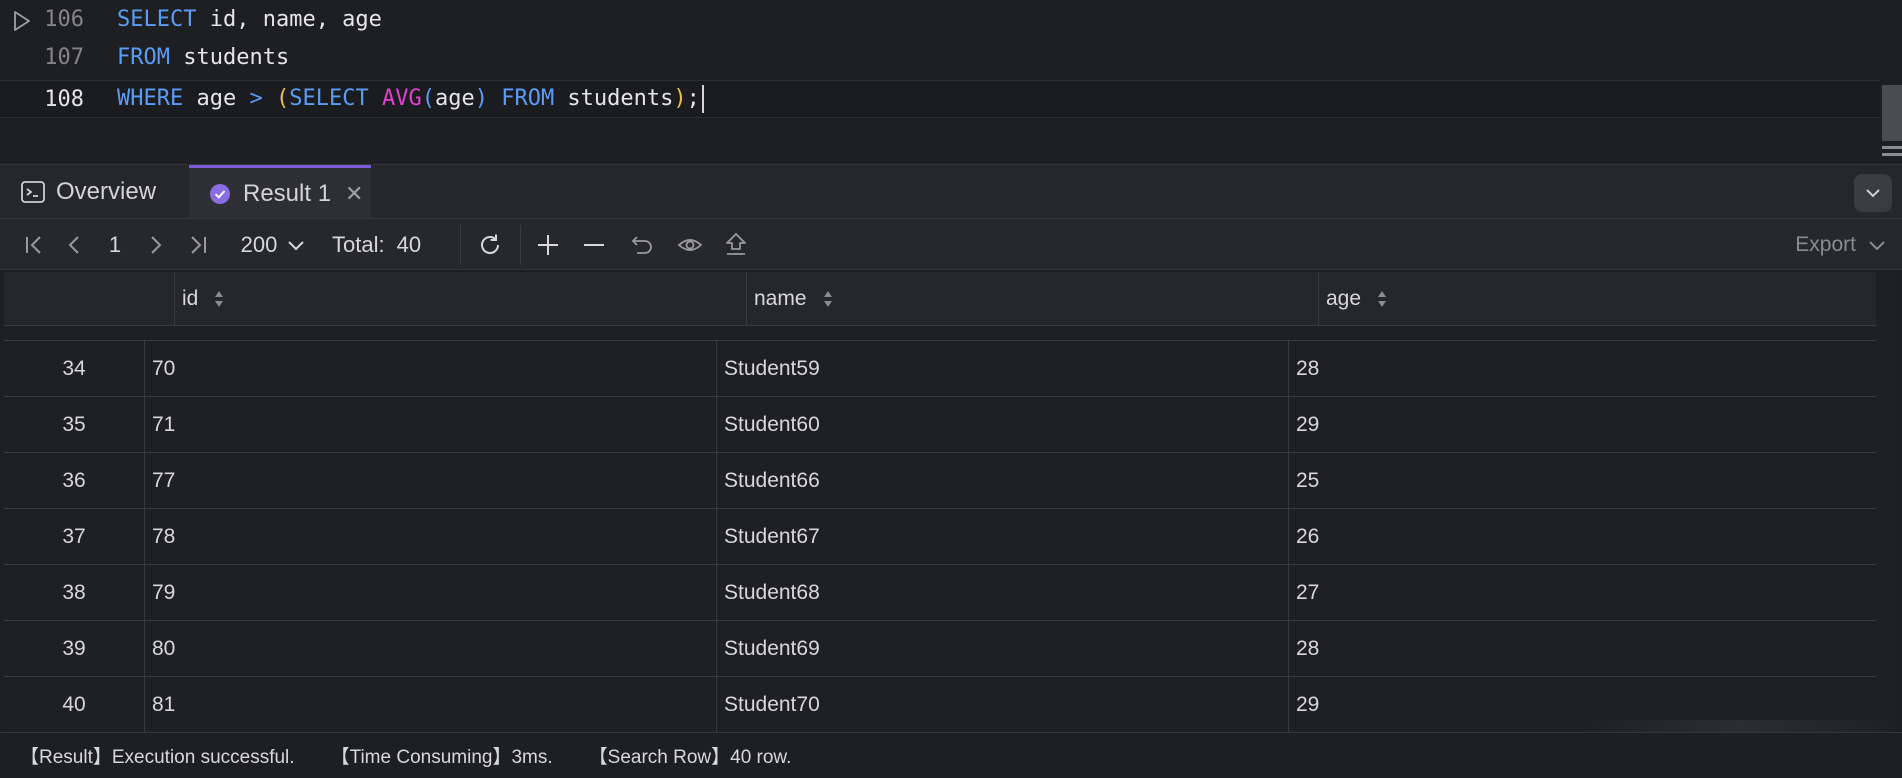  Describe the element at coordinates (1002, 425) in the screenshot. I see `cell-name: Student60` at that location.